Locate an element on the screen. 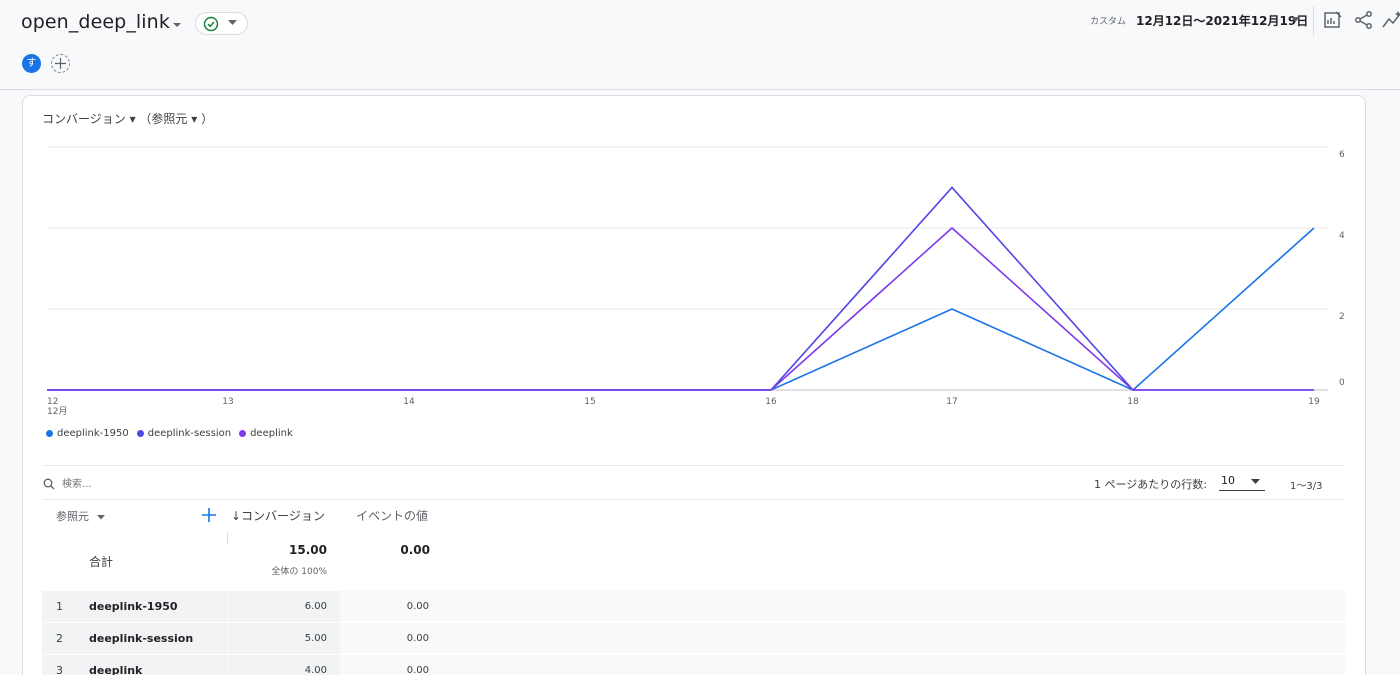 The height and width of the screenshot is (675, 1400). y-tick-label: 0 is located at coordinates (1342, 383).